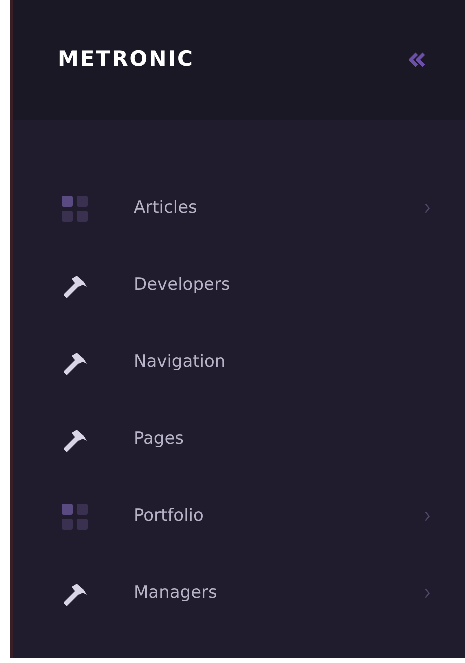  What do you see at coordinates (239, 593) in the screenshot?
I see `sidebar-item: Managers` at bounding box center [239, 593].